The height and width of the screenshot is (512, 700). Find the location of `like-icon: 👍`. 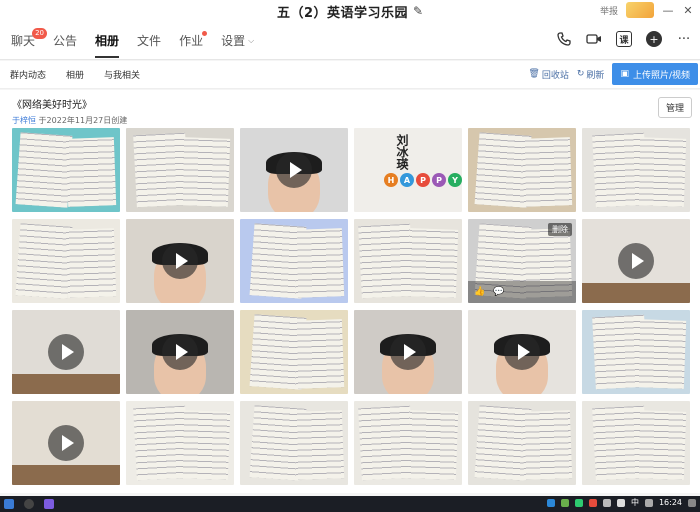

like-icon: 👍 is located at coordinates (479, 292).